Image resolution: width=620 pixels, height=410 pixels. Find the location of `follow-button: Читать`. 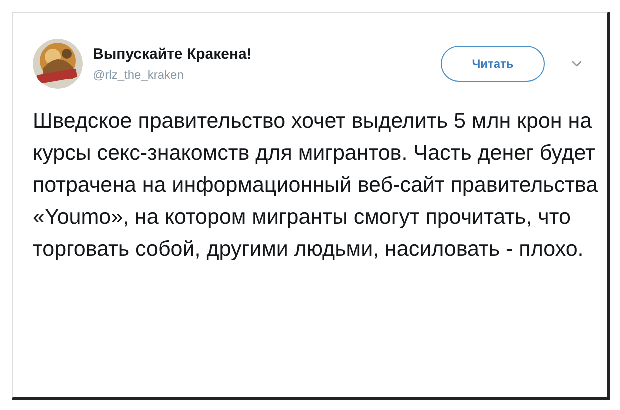

follow-button: Читать is located at coordinates (493, 64).